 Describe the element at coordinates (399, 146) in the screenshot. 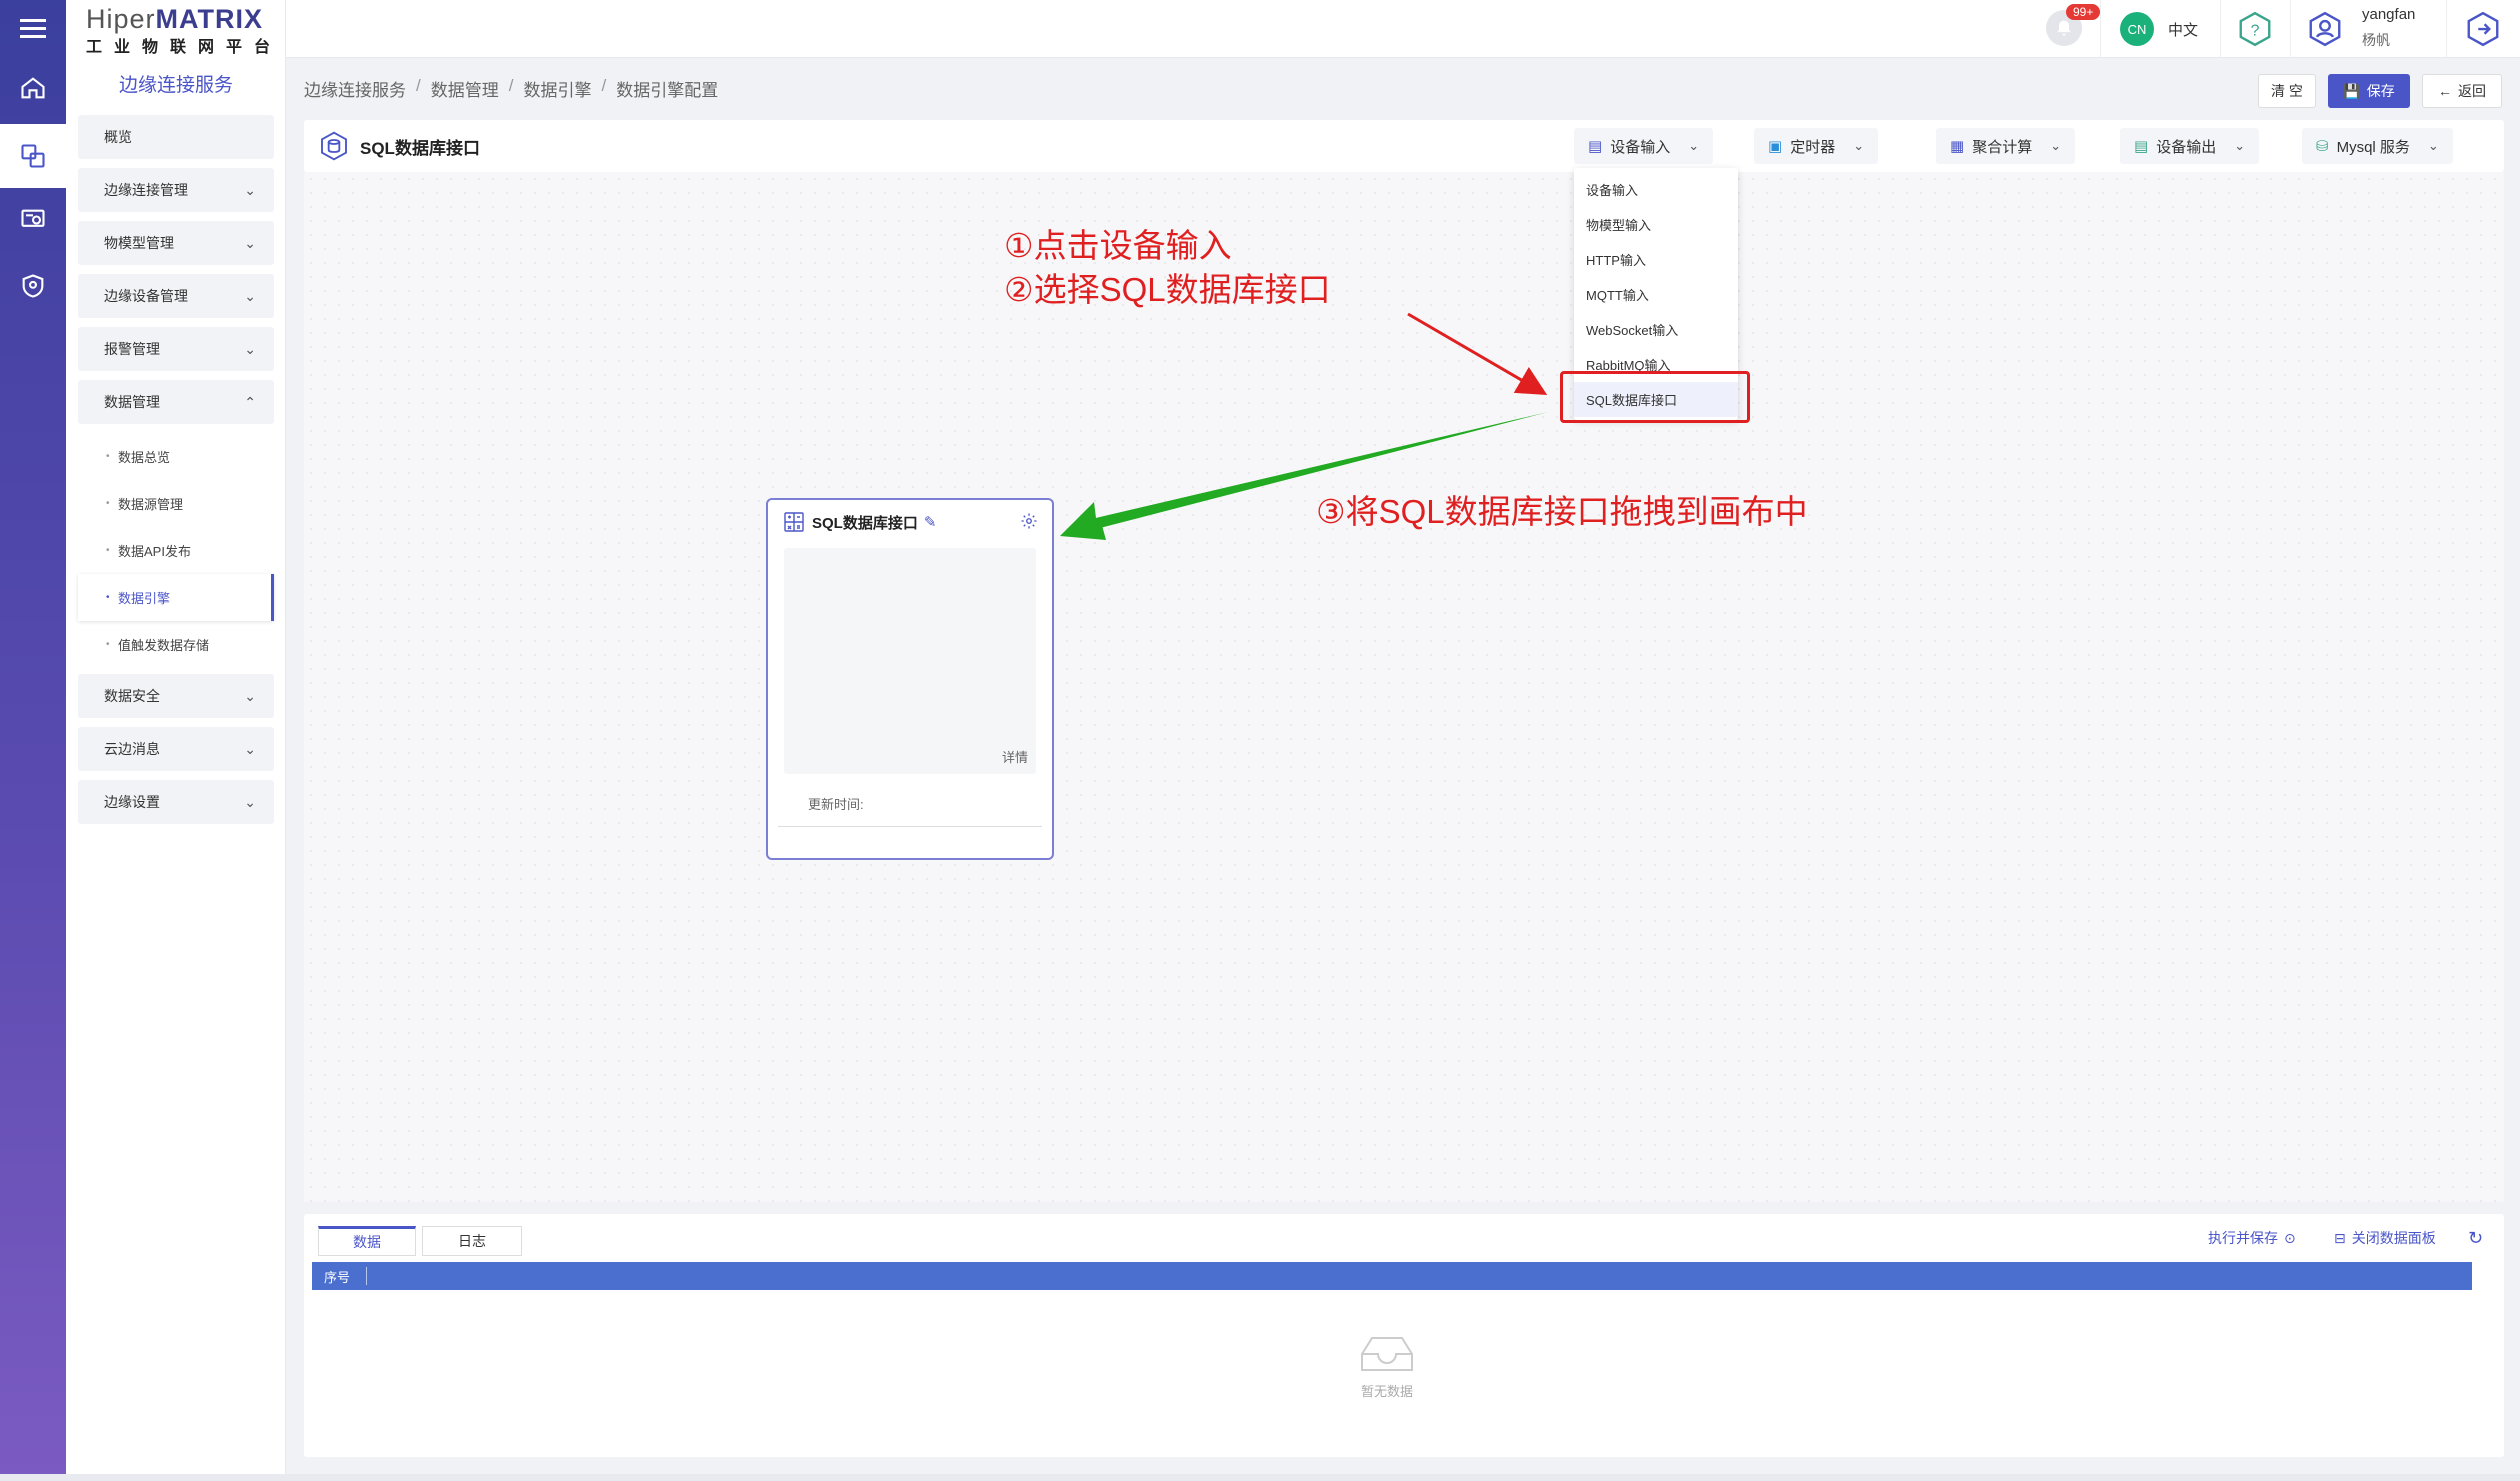

I see `flow-title: SQL数据库接口` at that location.